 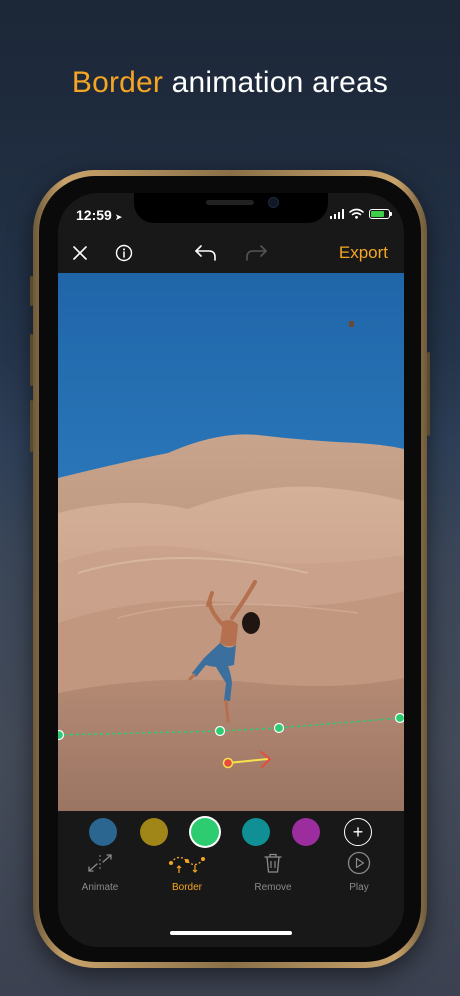 I want to click on battery-icon, so click(x=380, y=213).